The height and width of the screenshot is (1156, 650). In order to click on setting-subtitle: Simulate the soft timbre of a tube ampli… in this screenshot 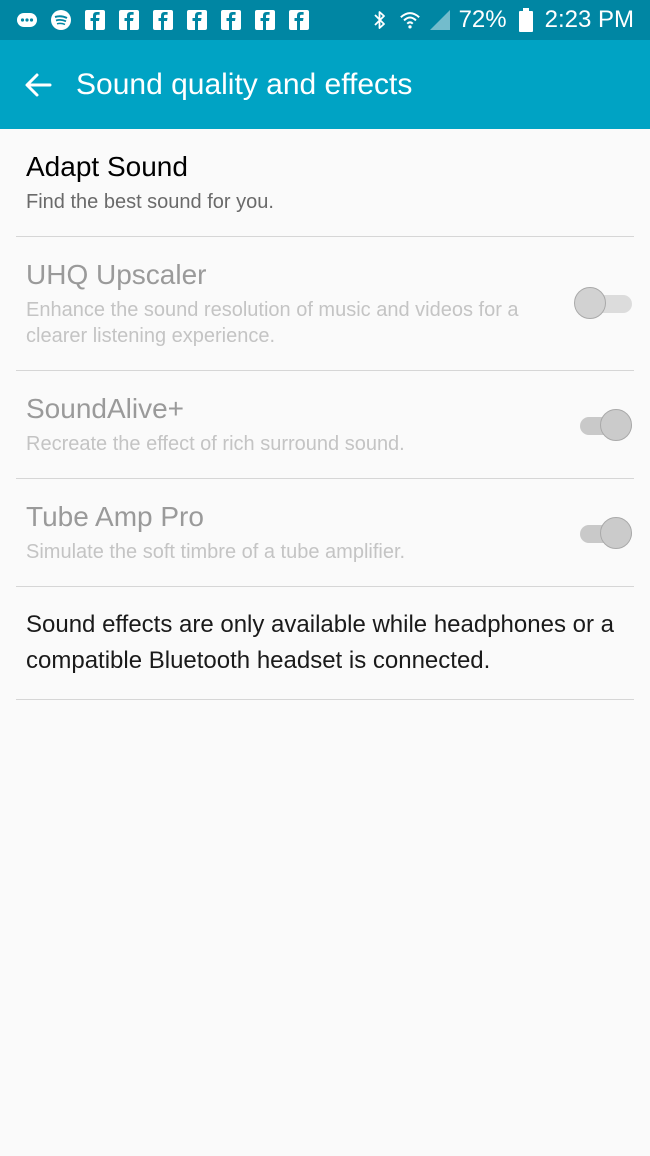, I will do `click(216, 552)`.